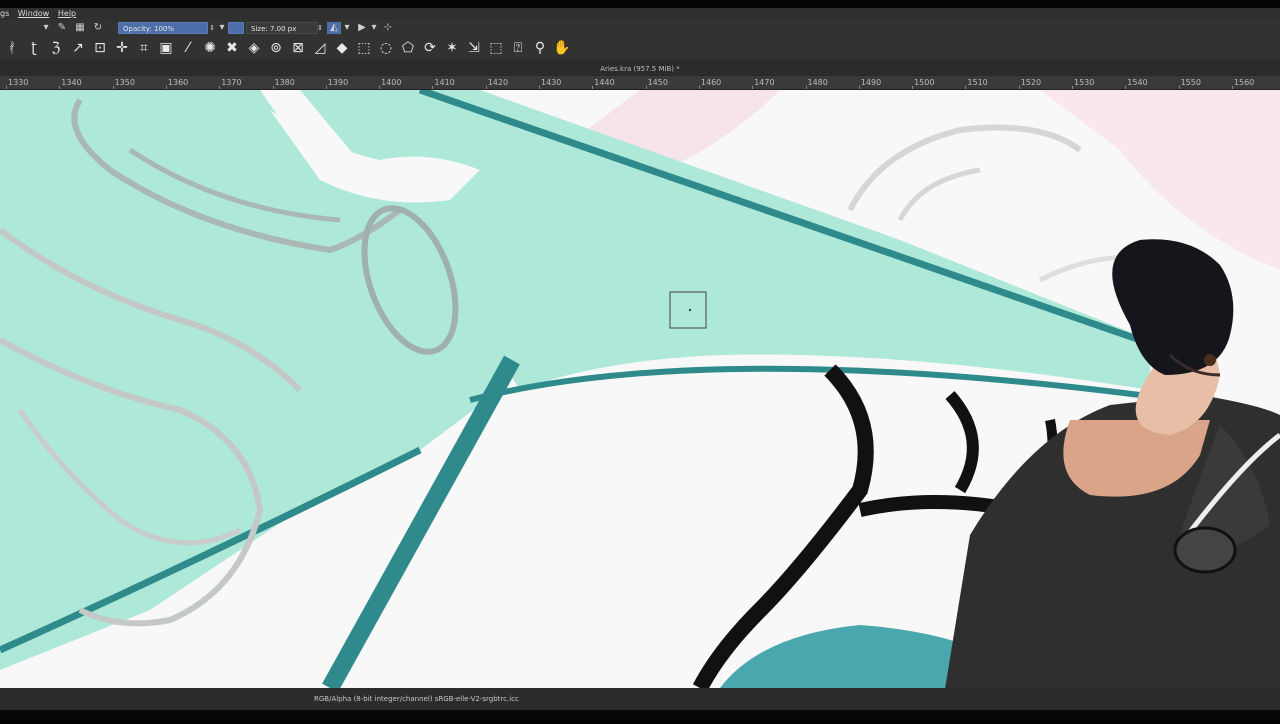  What do you see at coordinates (498, 82) in the screenshot?
I see `ruler-tick-label: 1420` at bounding box center [498, 82].